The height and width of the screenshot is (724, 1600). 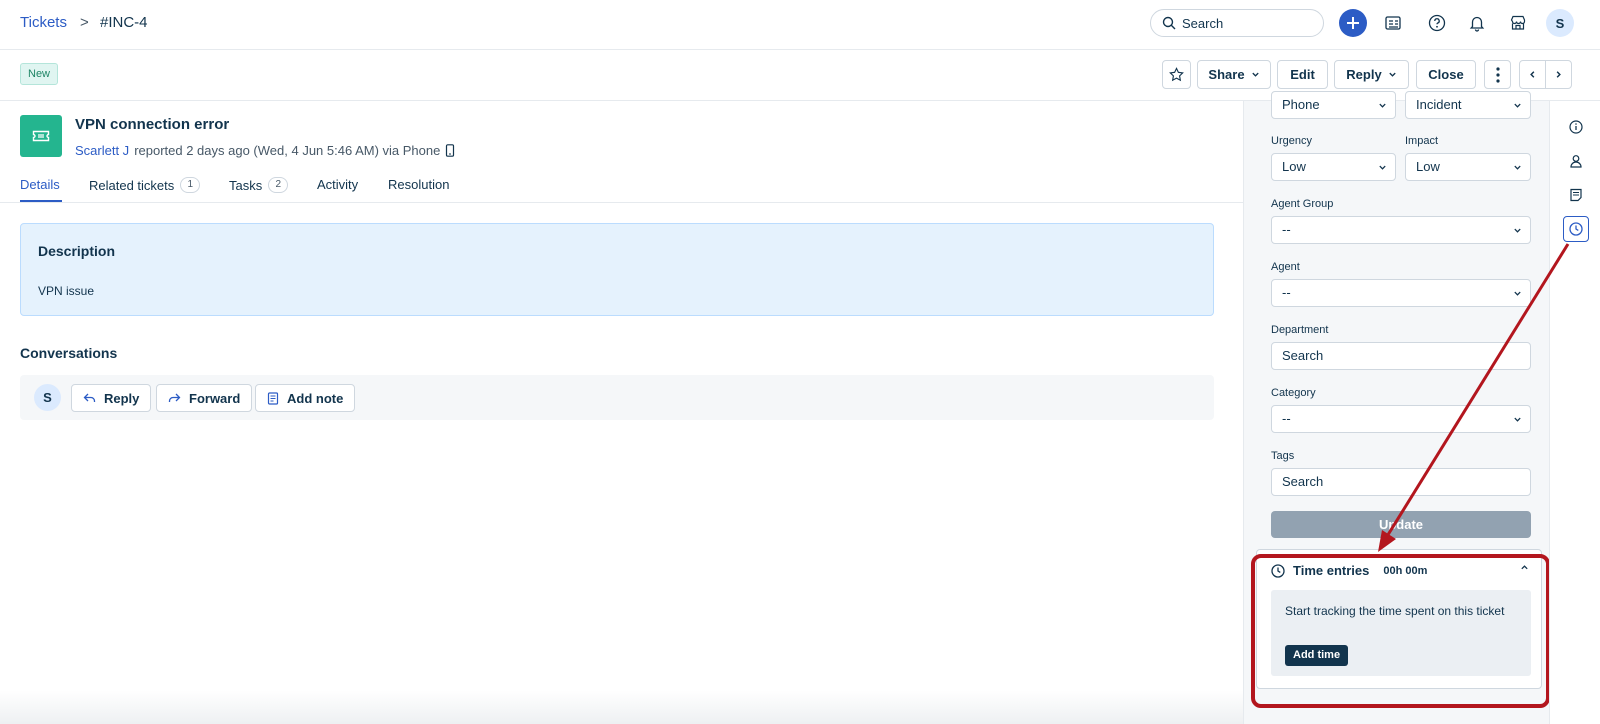 I want to click on description-panel: Description VPN issue, so click(x=617, y=269).